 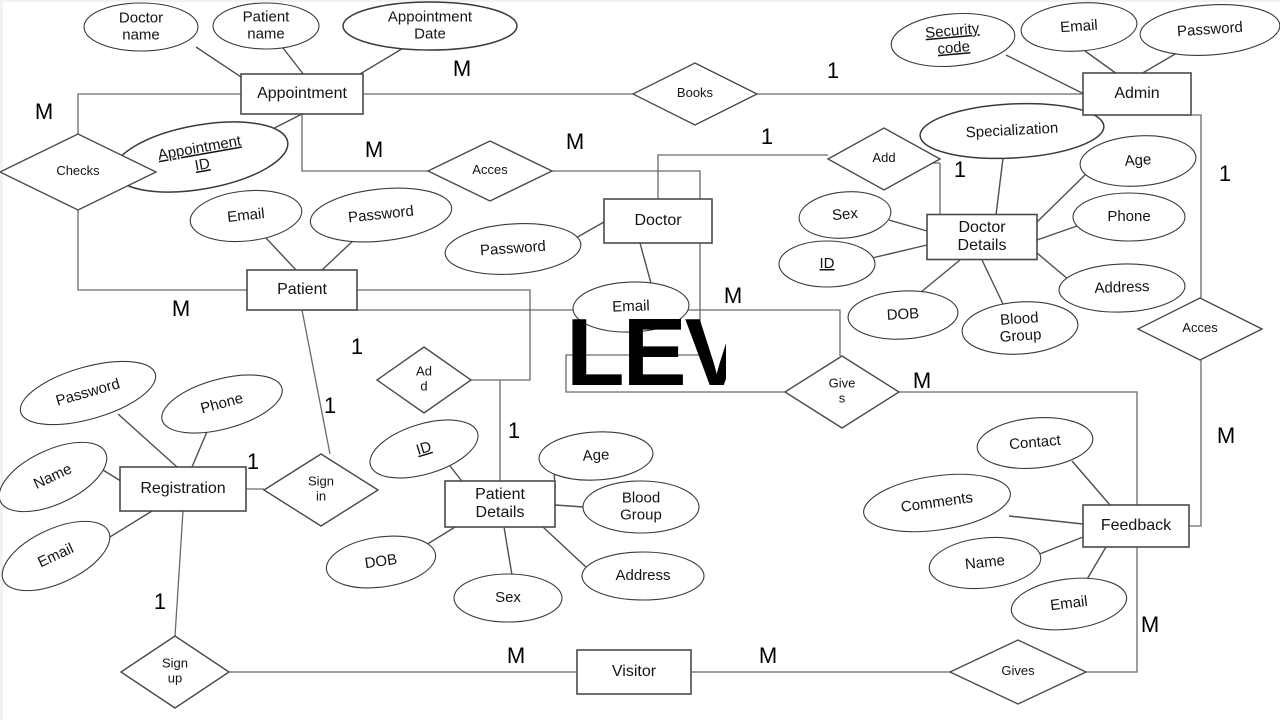 I want to click on attribute-link-l-pdaddr-pd, so click(x=565, y=547).